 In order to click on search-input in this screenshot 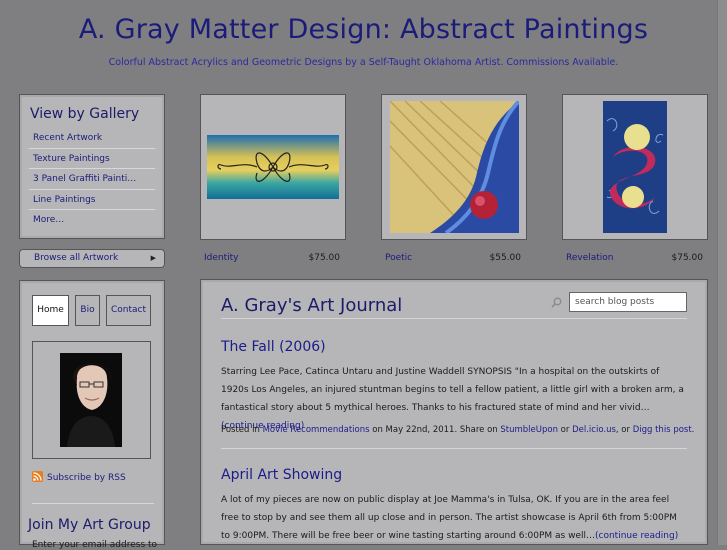, I will do `click(628, 302)`.